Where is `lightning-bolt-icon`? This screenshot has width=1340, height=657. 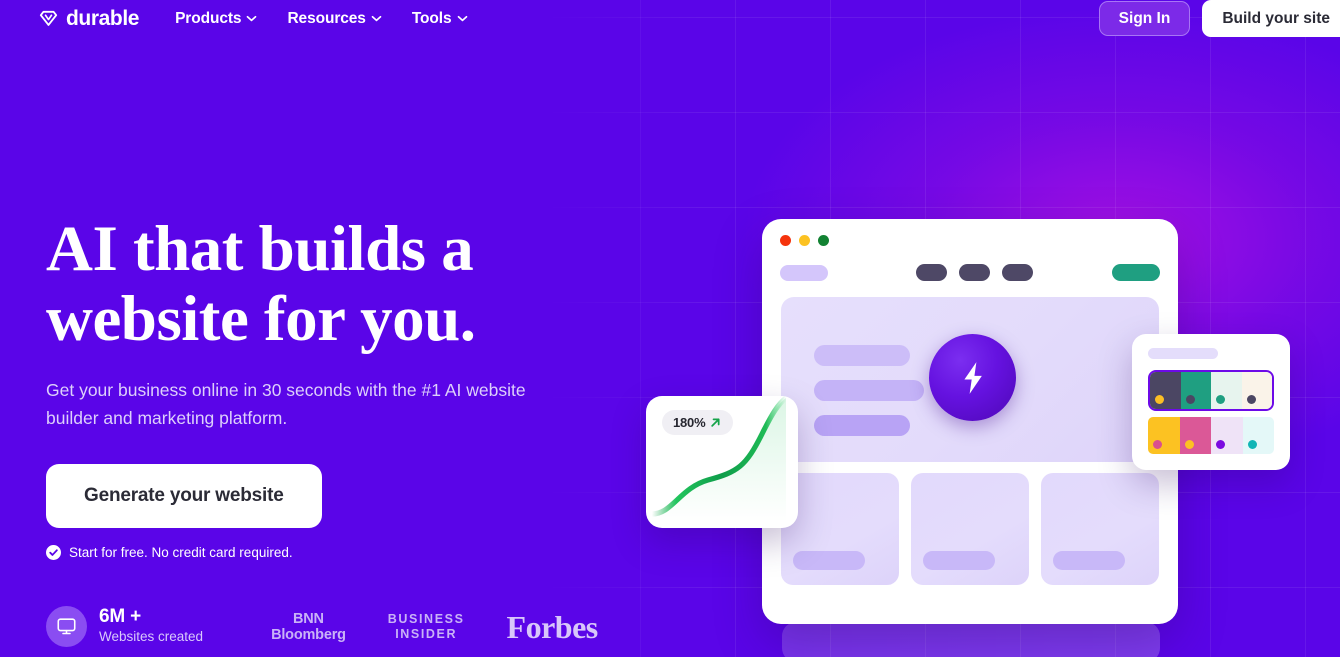 lightning-bolt-icon is located at coordinates (973, 378).